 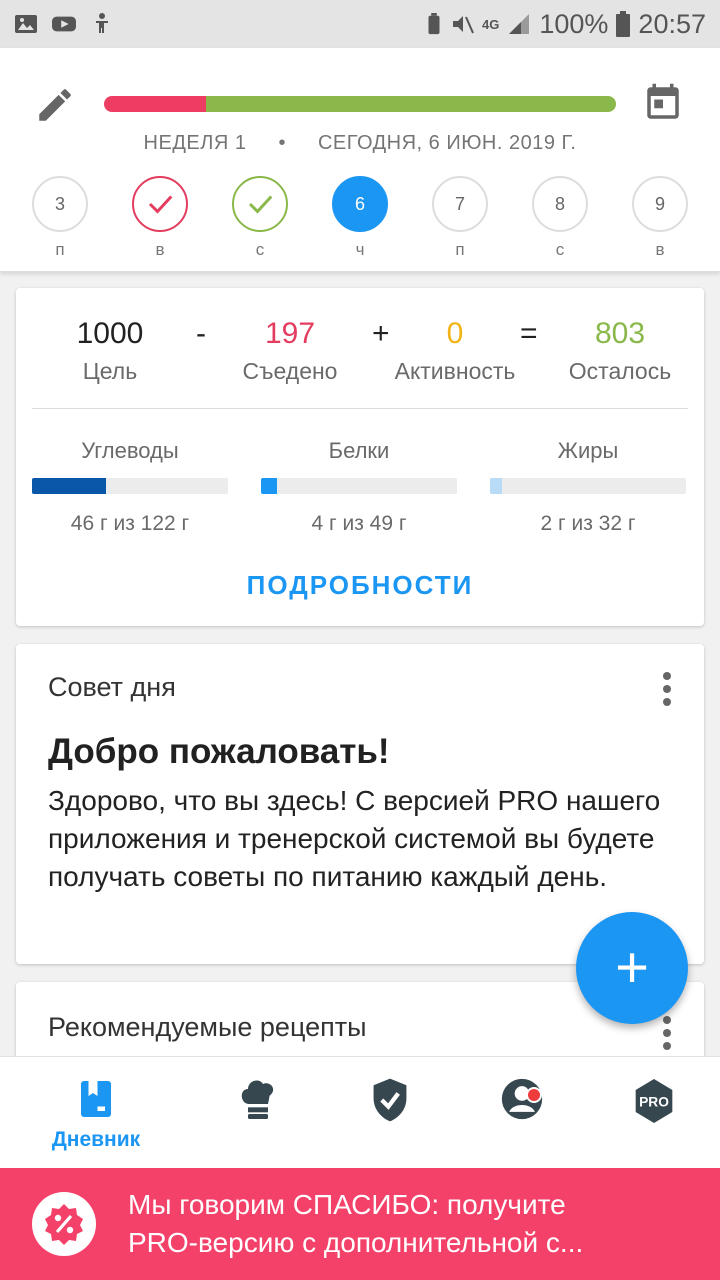 I want to click on diary-icon, so click(x=96, y=1099).